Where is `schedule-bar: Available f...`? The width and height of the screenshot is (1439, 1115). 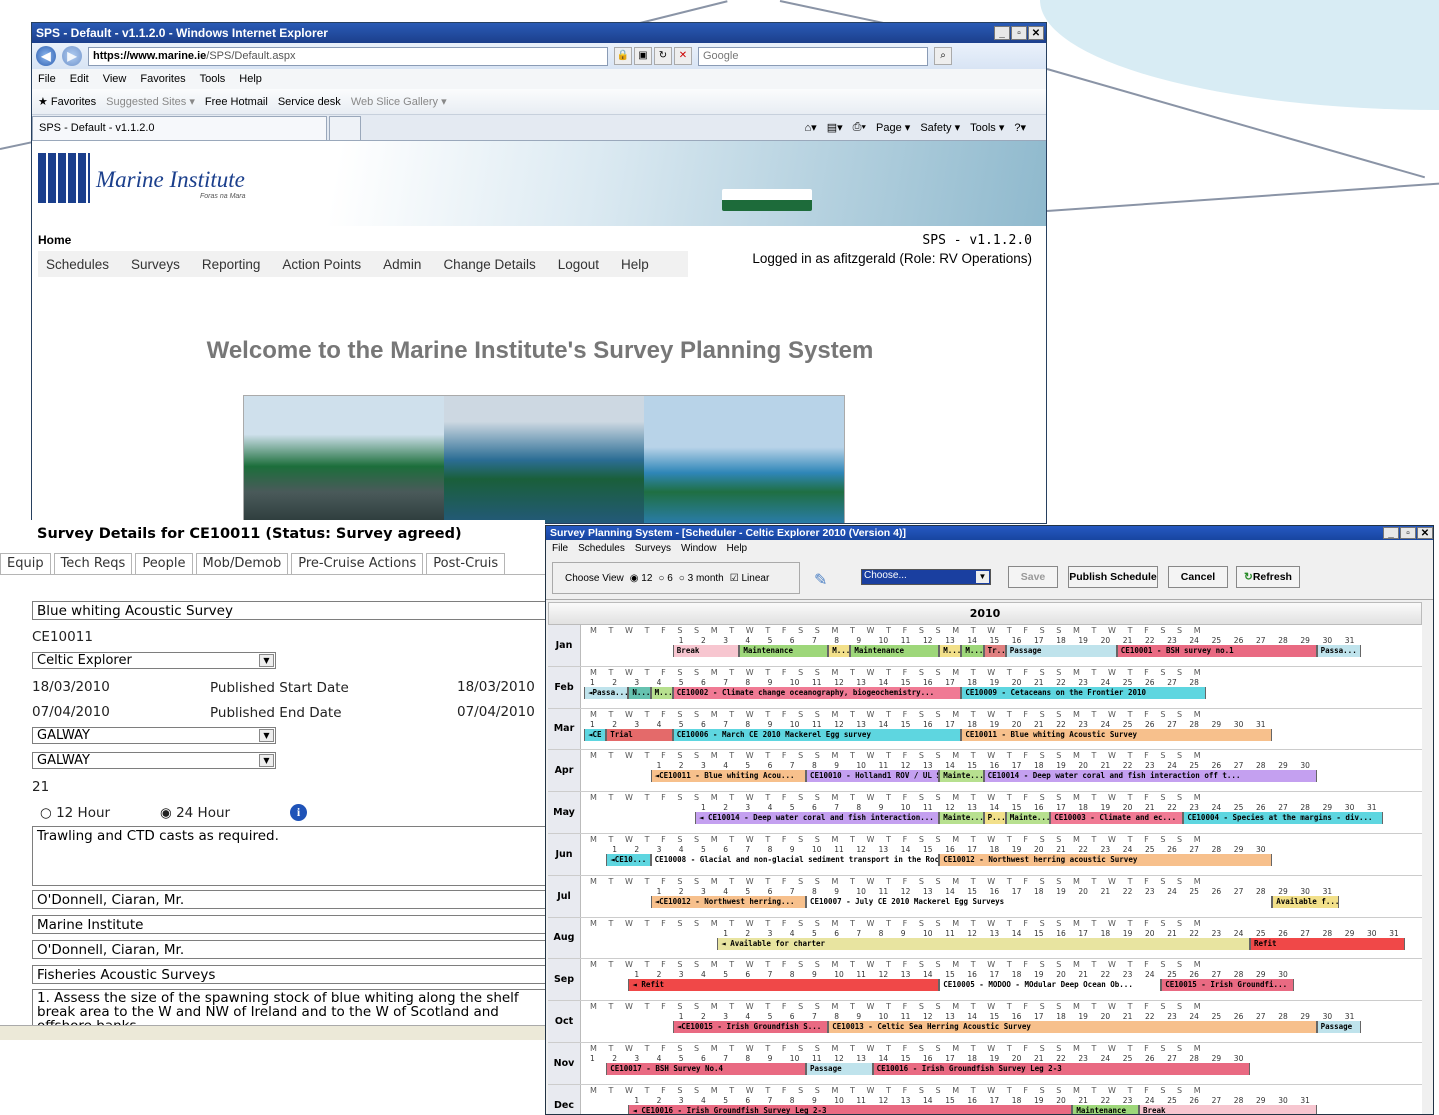 schedule-bar: Available f... is located at coordinates (1305, 901).